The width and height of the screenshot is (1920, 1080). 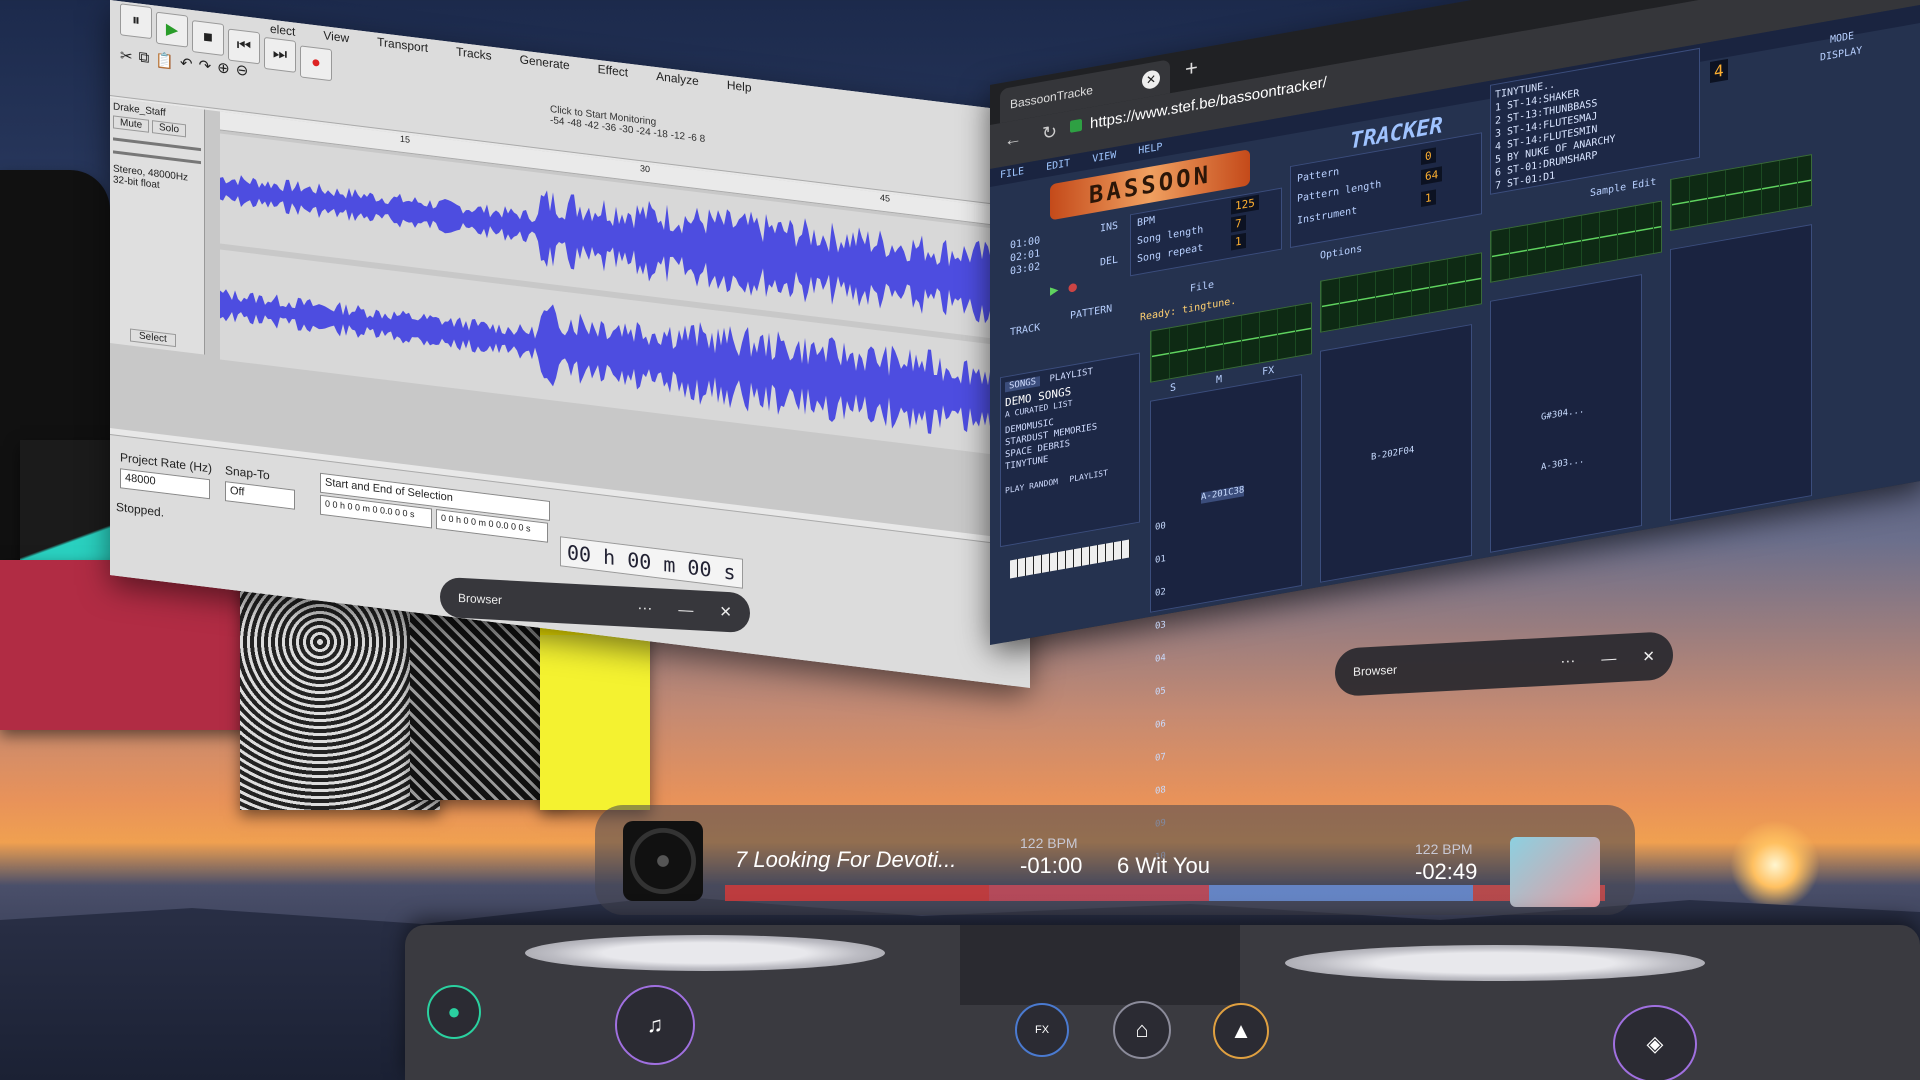 I want to click on home-icon: ⌂, so click(x=1142, y=1030).